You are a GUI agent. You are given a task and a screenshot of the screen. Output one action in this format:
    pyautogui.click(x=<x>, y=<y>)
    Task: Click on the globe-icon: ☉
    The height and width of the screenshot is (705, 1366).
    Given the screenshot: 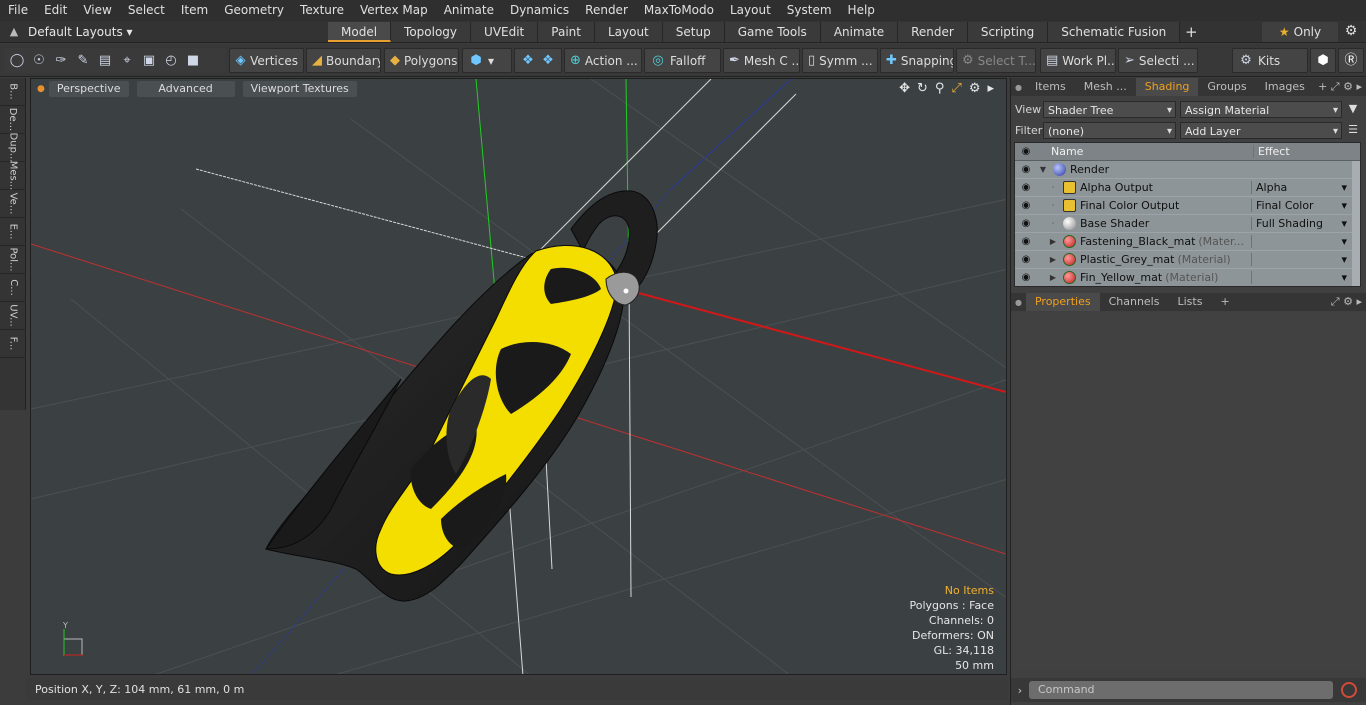 What is the action you would take?
    pyautogui.click(x=39, y=61)
    